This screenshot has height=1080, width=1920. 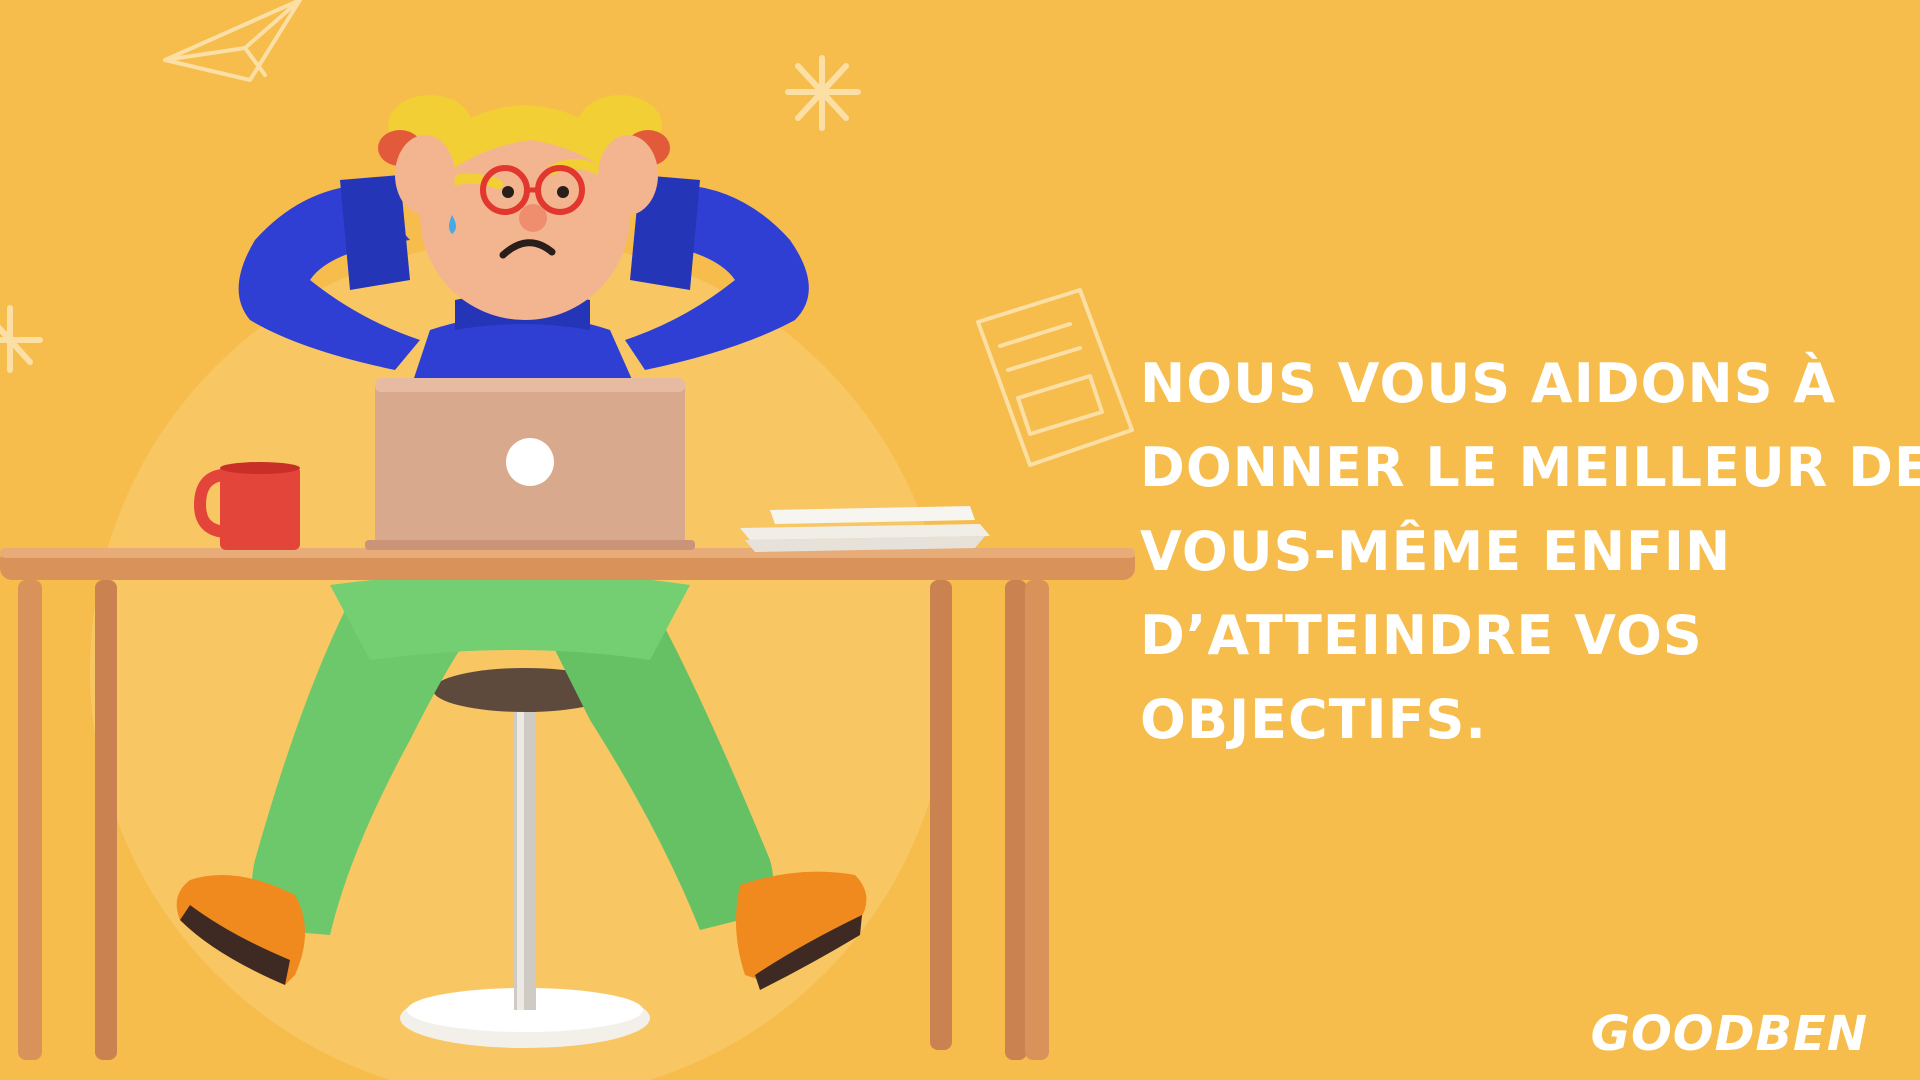 I want to click on paper-plane-doodle, so click(x=232, y=41).